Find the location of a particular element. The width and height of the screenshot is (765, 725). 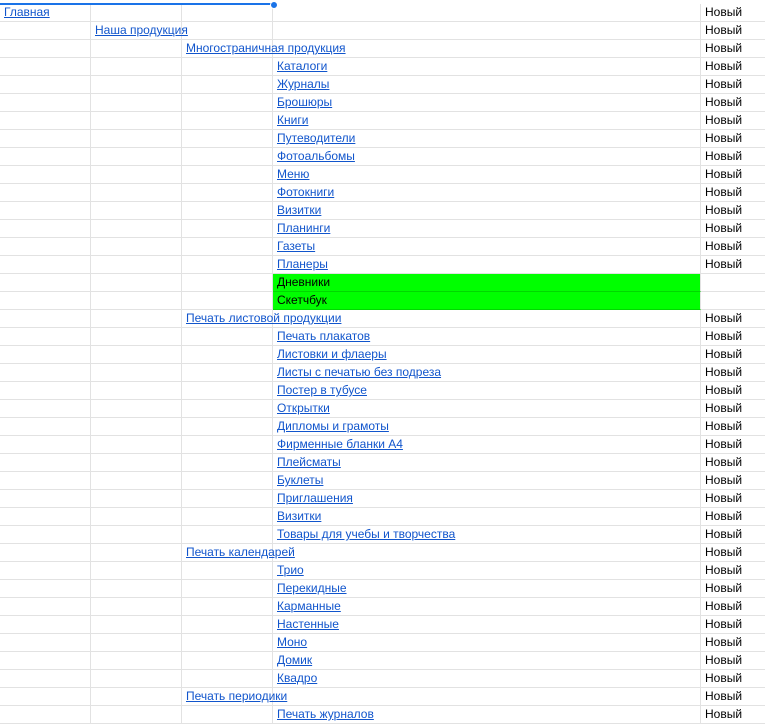

page-link: Главная is located at coordinates (27, 12).